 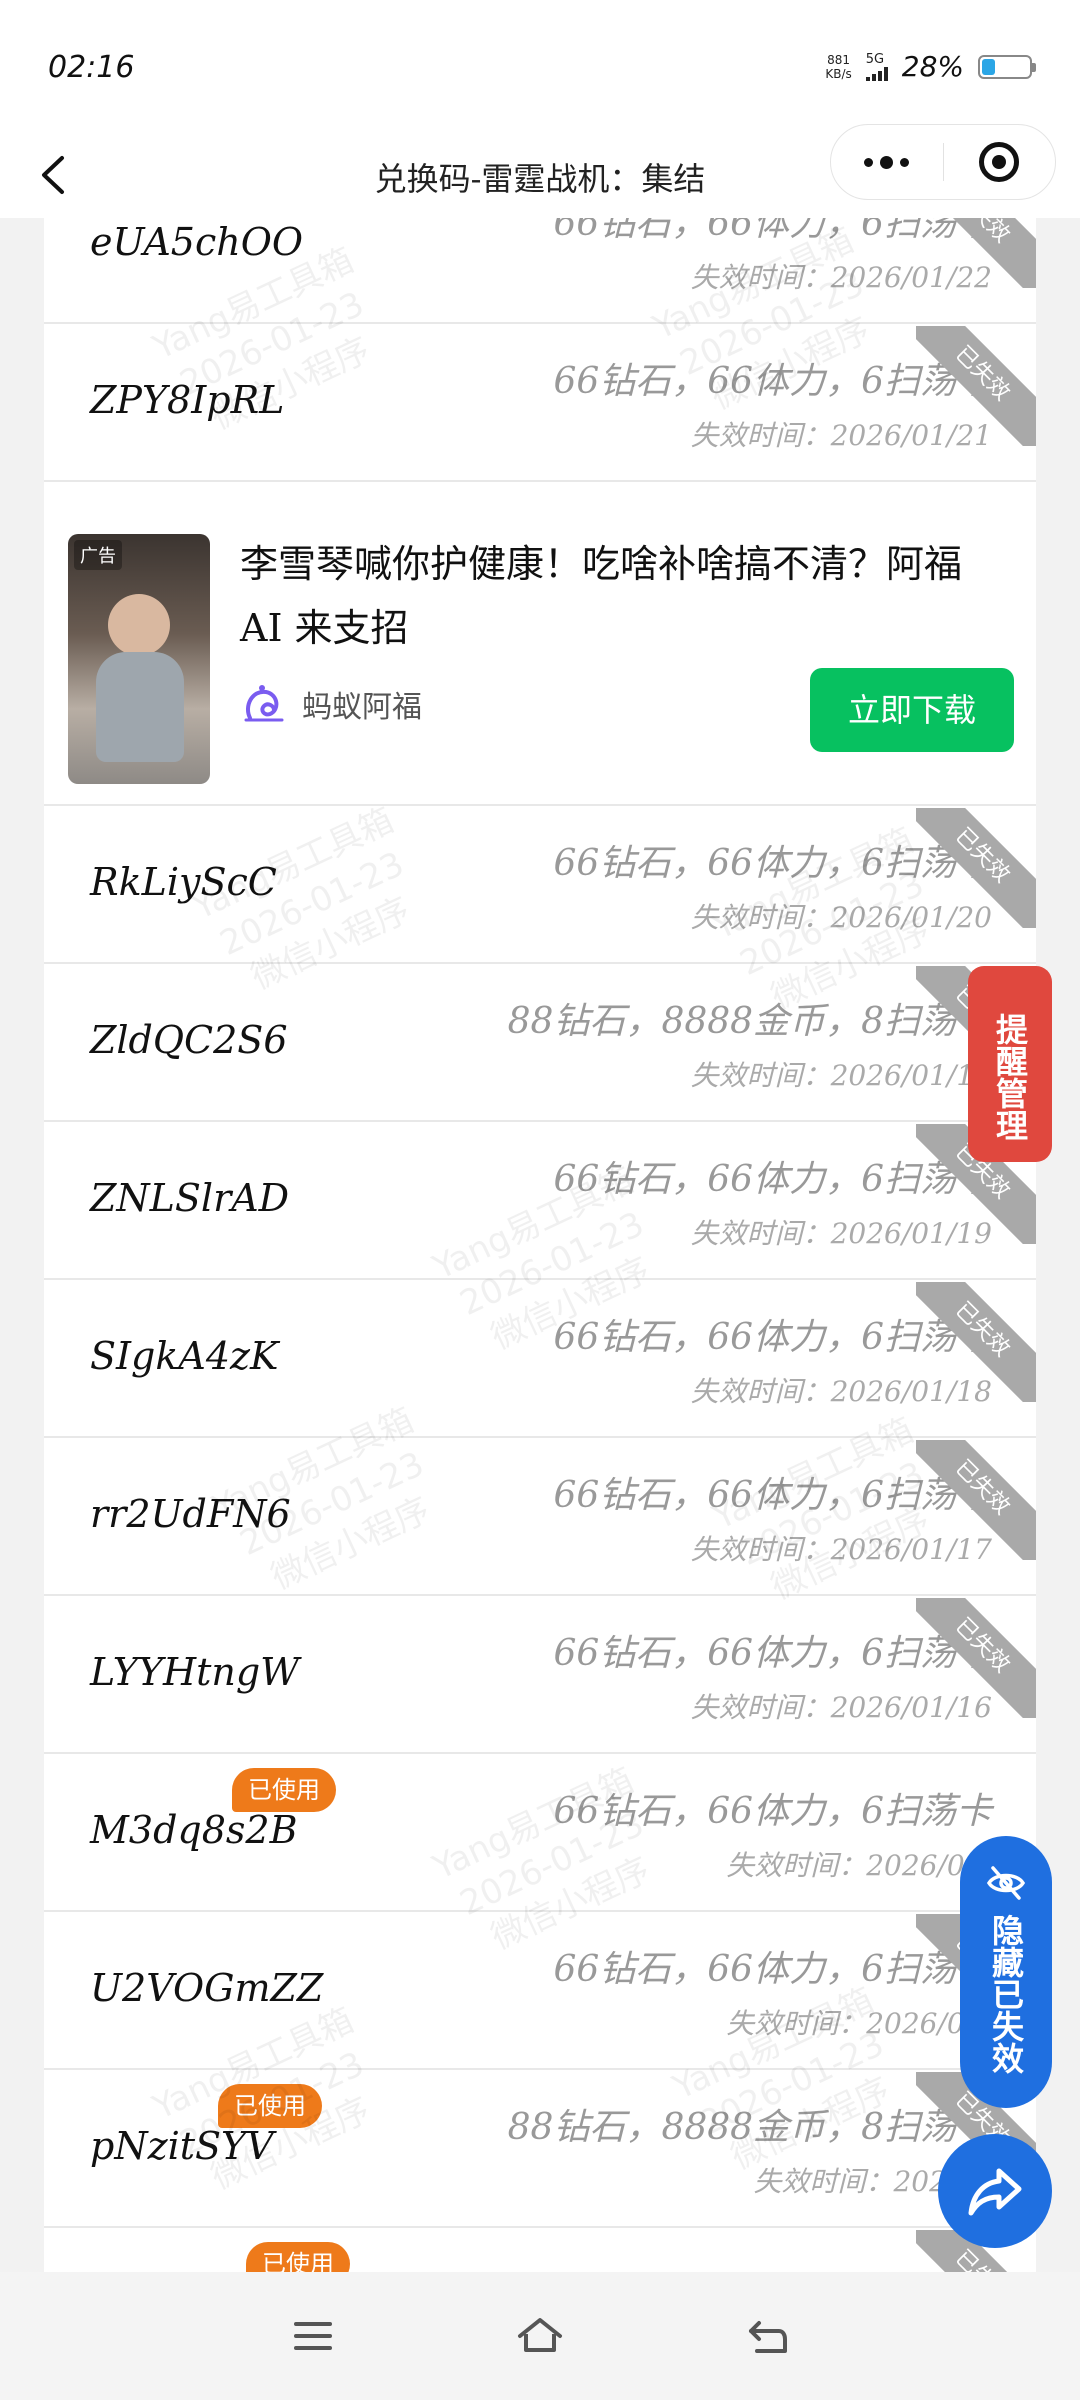 I want to click on back-system-button, so click(x=767, y=2336).